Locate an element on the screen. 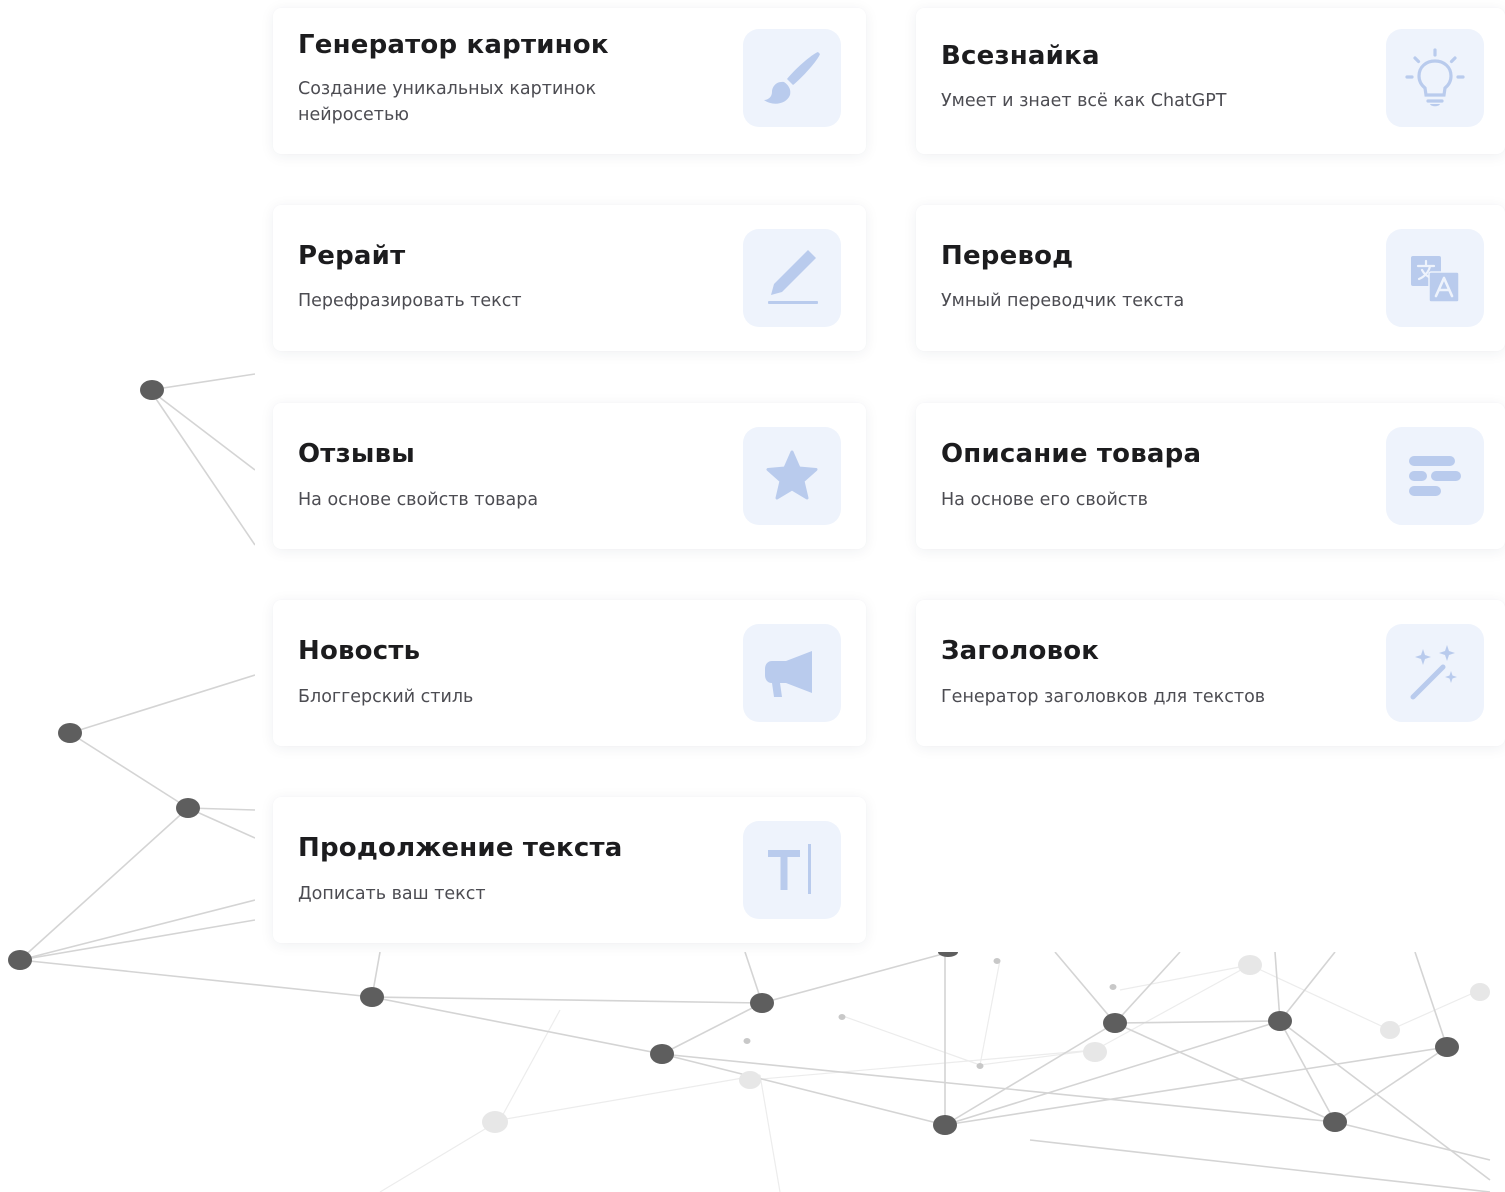 This screenshot has width=1505, height=1192. card-description: Создание уникальных картинок нейросетью is located at coordinates (447, 102).